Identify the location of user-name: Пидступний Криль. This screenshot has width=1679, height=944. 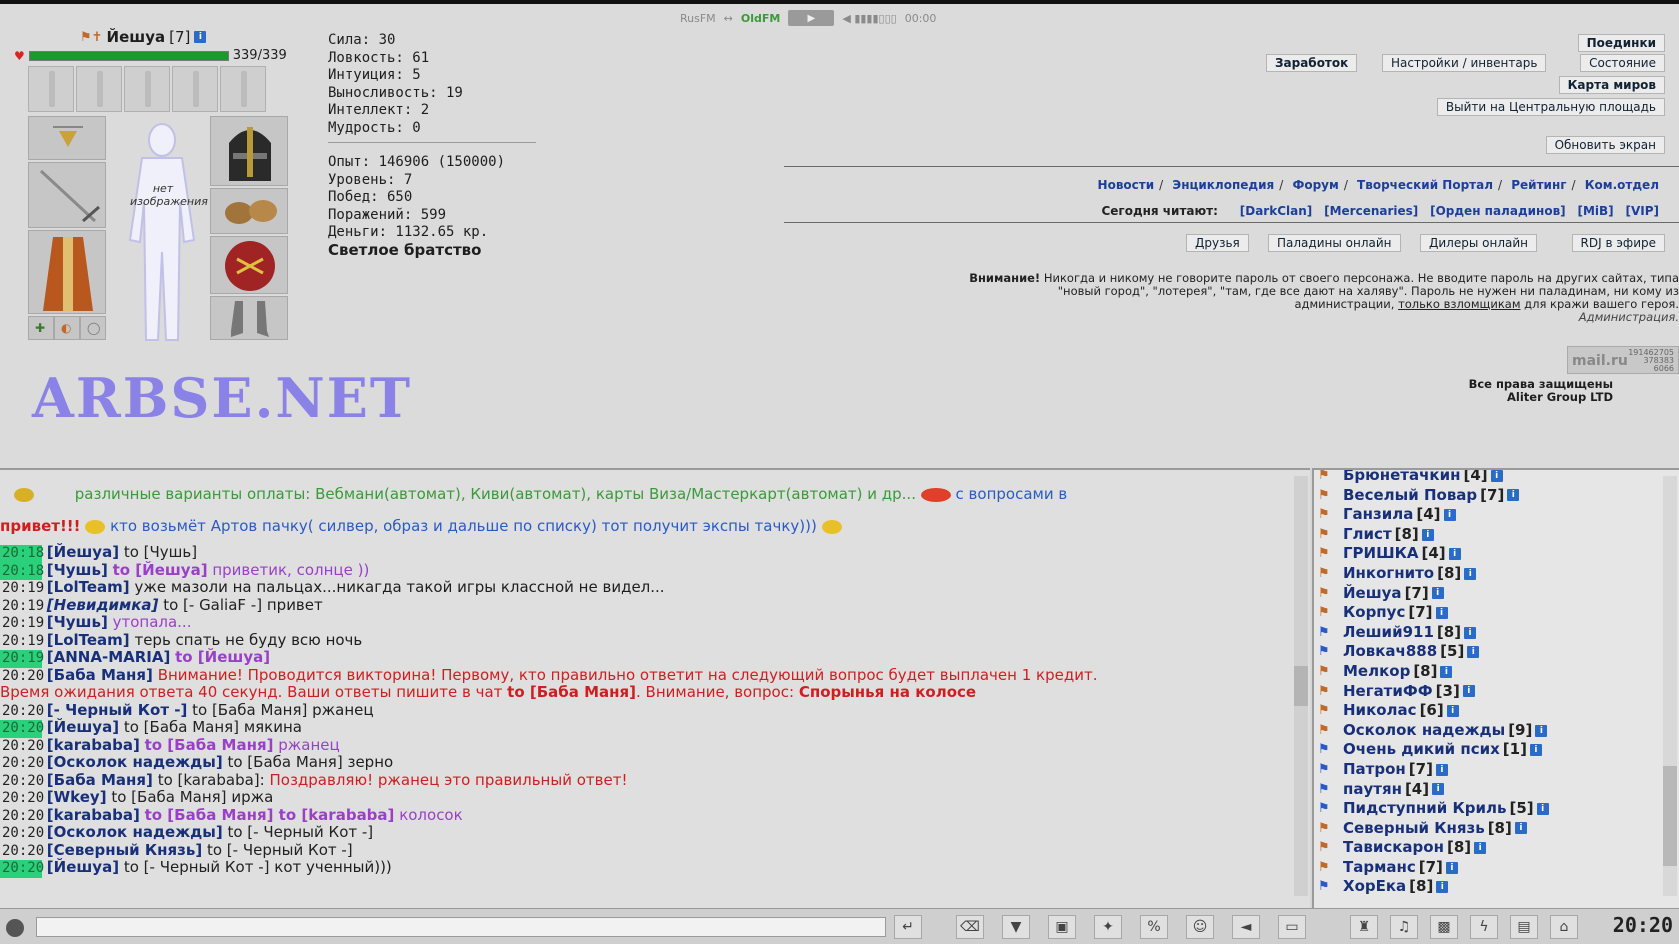
(1425, 809).